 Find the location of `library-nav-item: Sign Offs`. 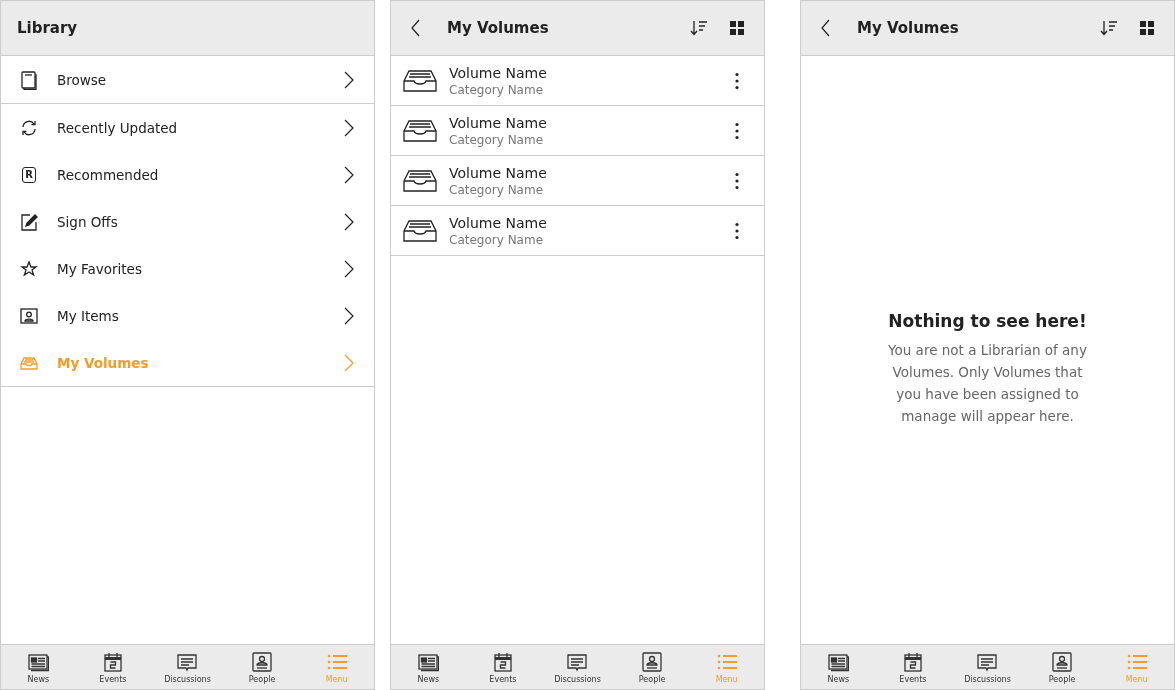

library-nav-item: Sign Offs is located at coordinates (187, 221).